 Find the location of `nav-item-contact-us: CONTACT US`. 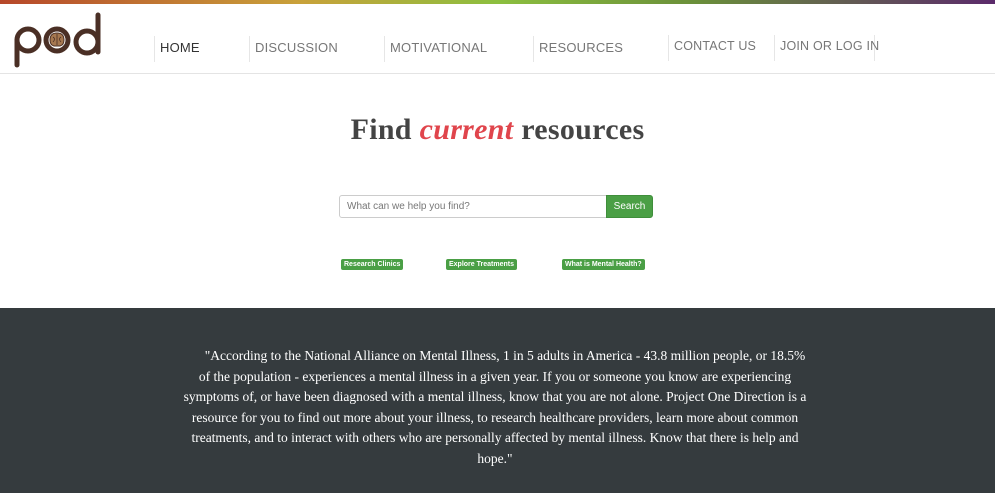

nav-item-contact-us: CONTACT US is located at coordinates (721, 48).